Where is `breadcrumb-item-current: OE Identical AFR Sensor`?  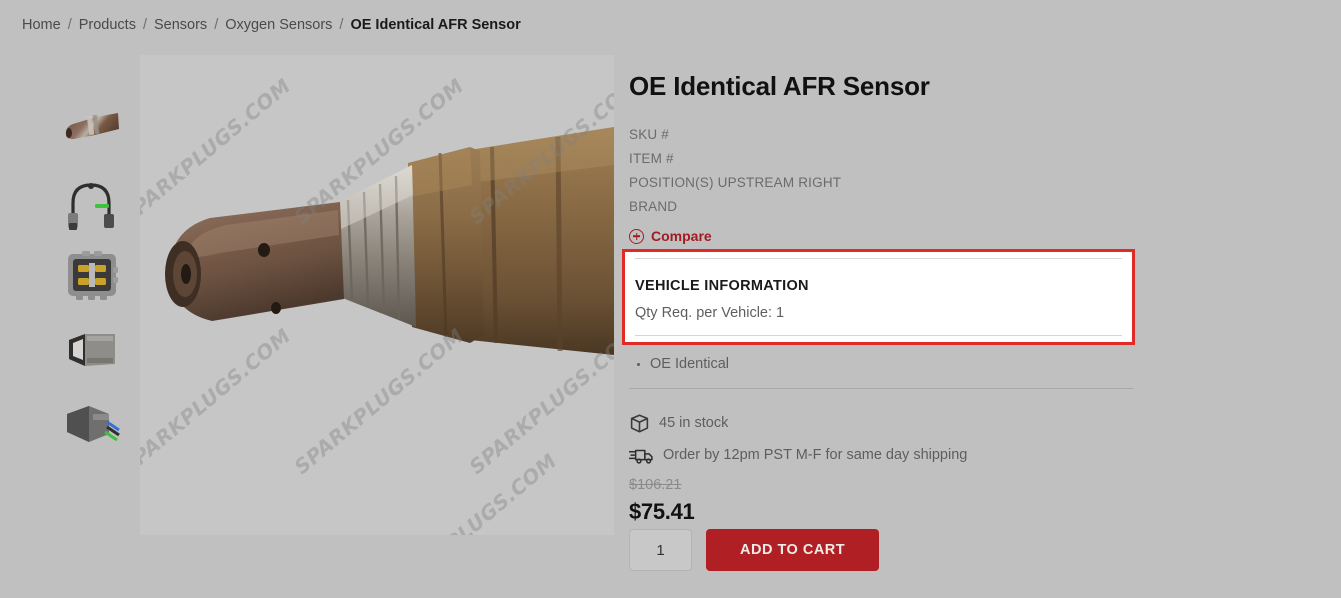 breadcrumb-item-current: OE Identical AFR Sensor is located at coordinates (435, 25).